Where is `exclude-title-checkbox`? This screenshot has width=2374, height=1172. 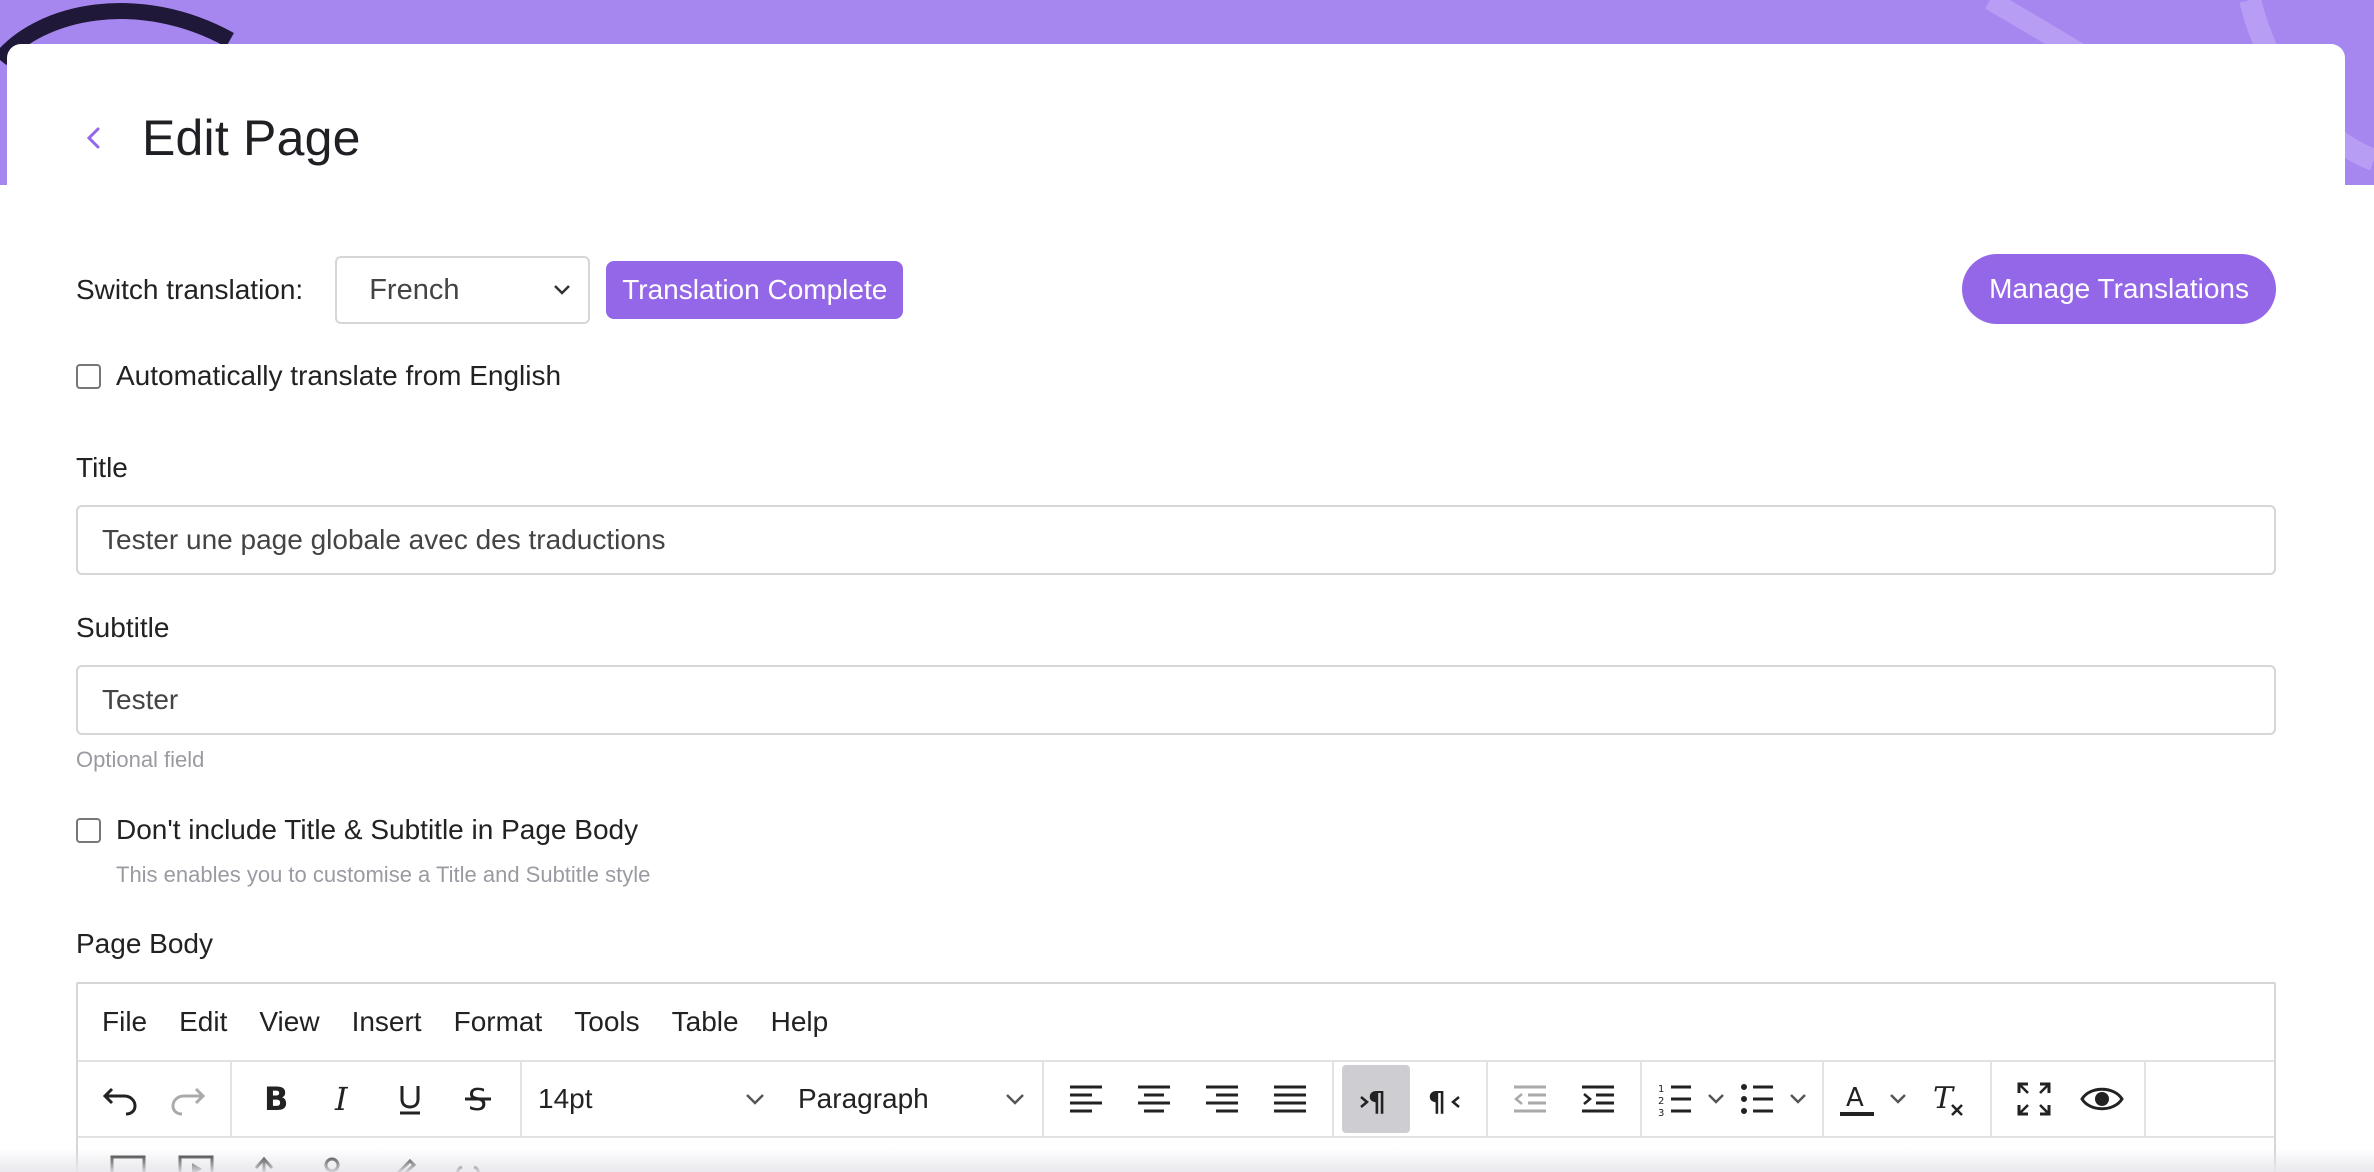
exclude-title-checkbox is located at coordinates (88, 830).